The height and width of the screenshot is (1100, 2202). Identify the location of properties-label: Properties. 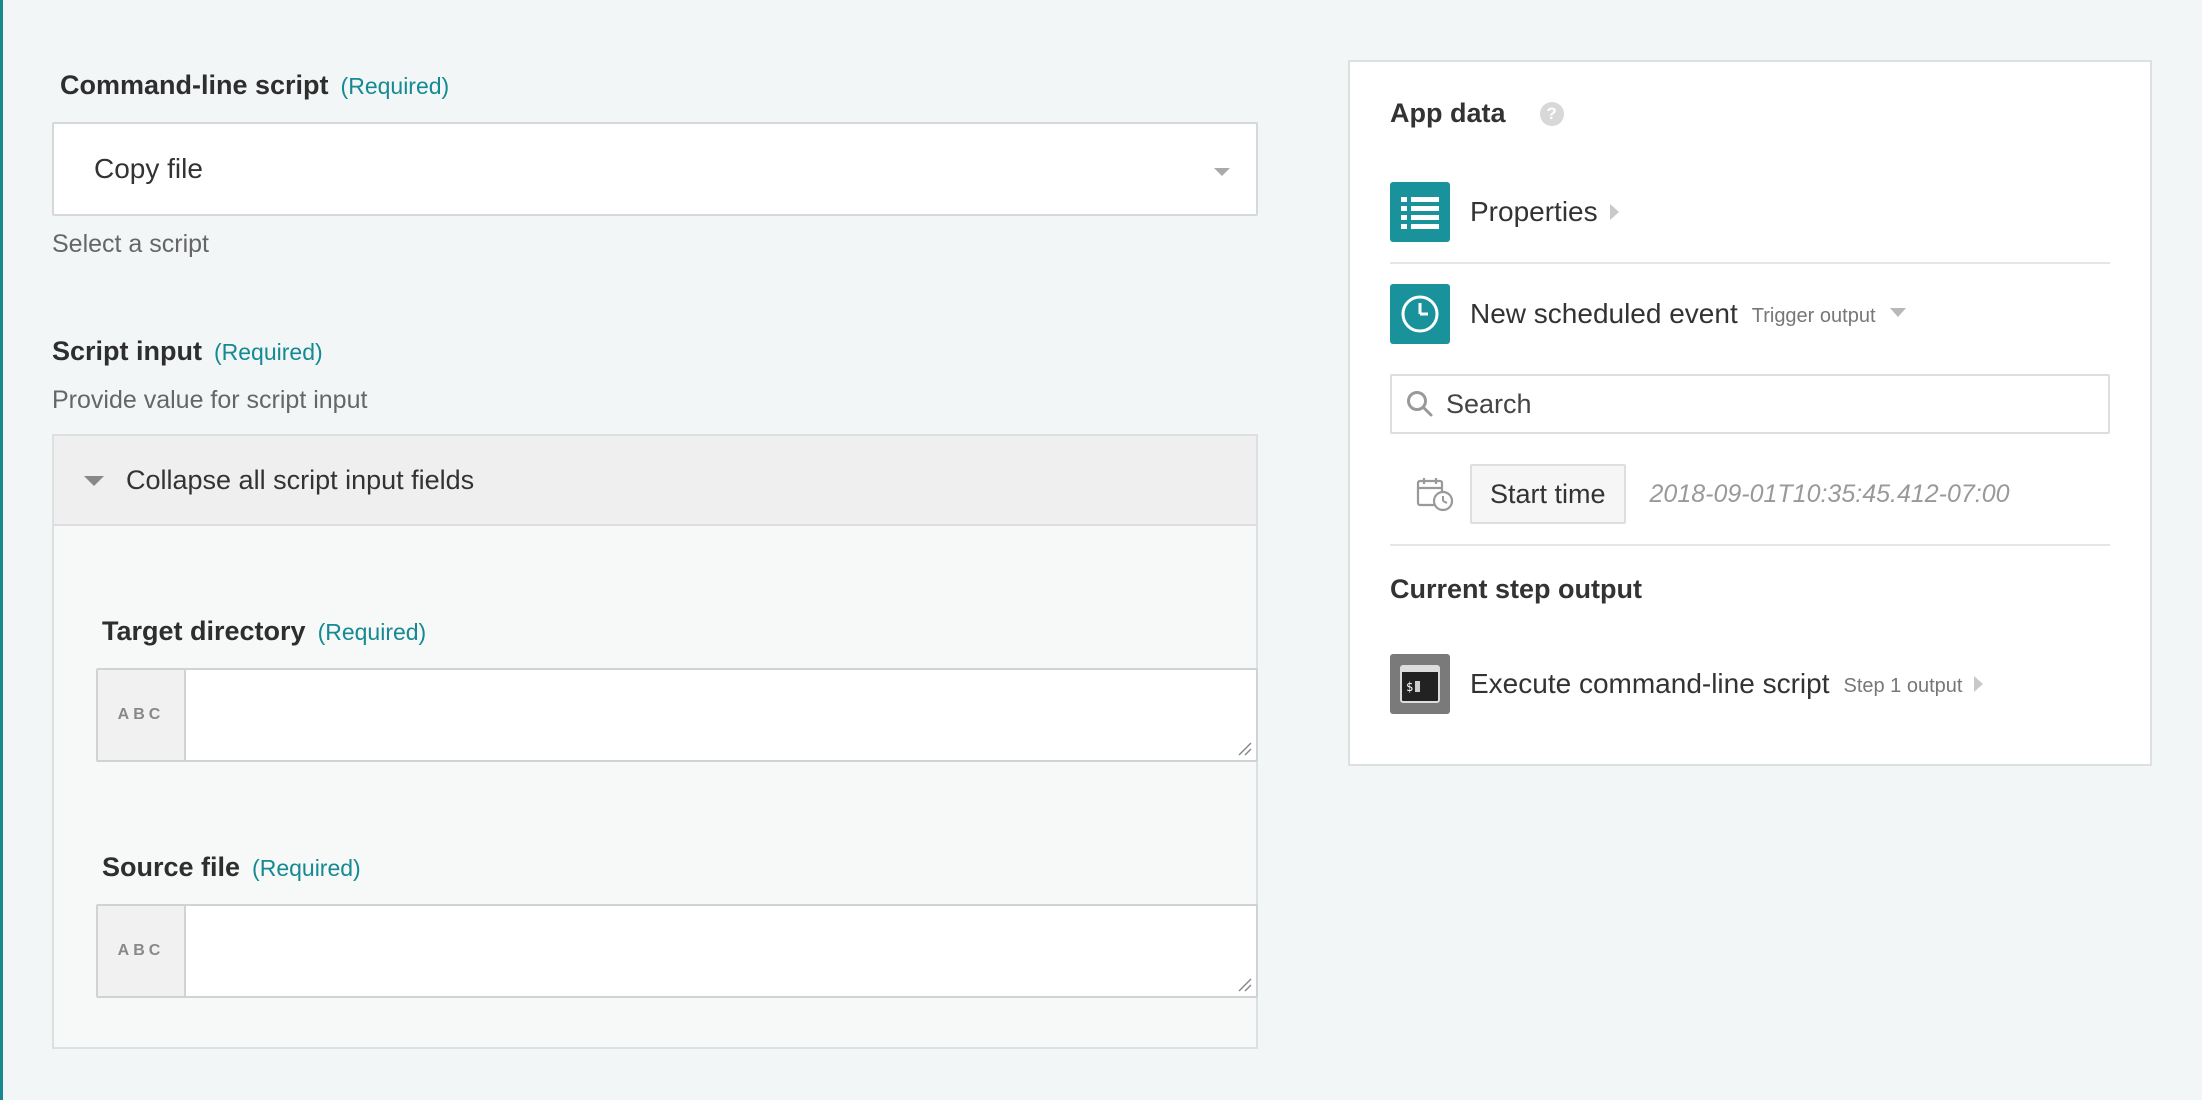
(1534, 211).